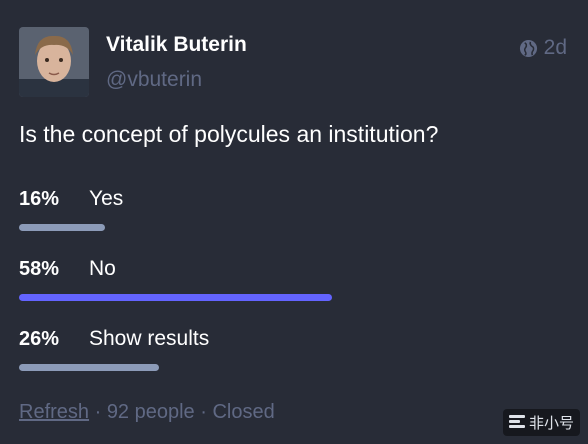 This screenshot has height=444, width=588. I want to click on account-handle: @vbuterin, so click(154, 80).